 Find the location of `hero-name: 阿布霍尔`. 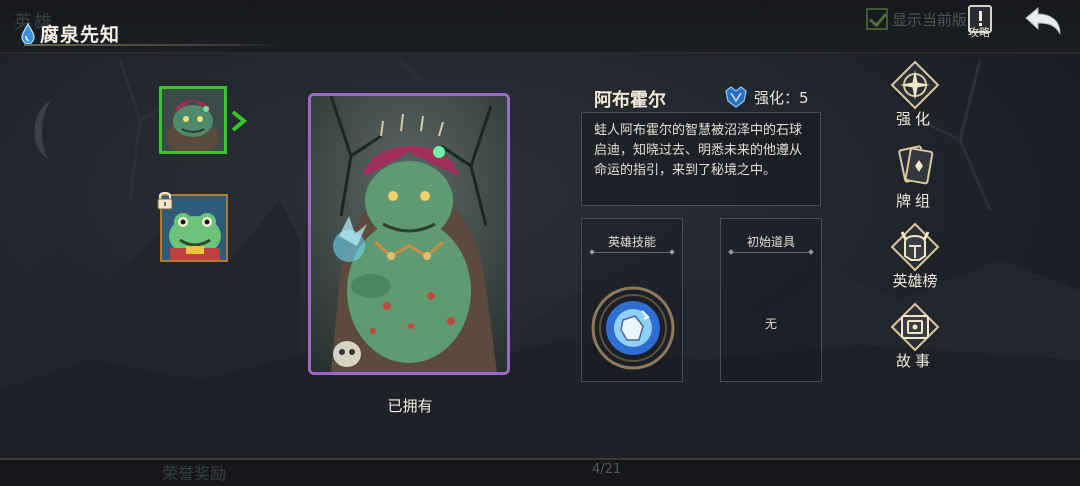

hero-name: 阿布霍尔 is located at coordinates (630, 100).